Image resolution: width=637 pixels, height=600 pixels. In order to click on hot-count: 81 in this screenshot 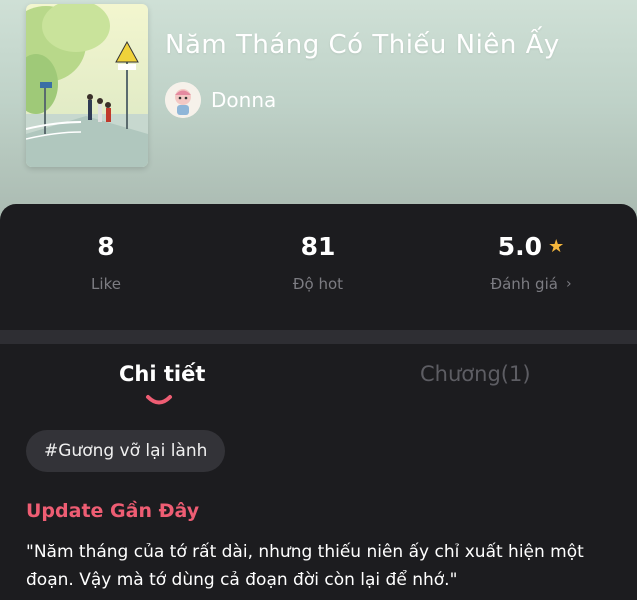, I will do `click(318, 246)`.